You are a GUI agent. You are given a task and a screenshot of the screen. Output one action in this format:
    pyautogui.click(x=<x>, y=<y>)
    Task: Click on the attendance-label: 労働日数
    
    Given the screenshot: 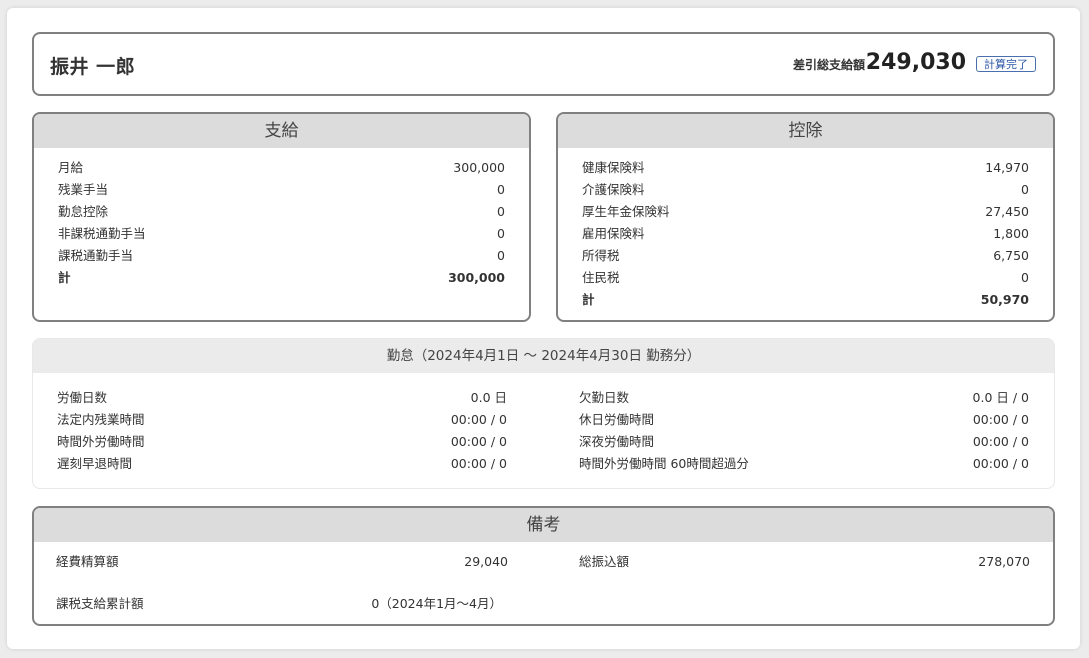 What is the action you would take?
    pyautogui.click(x=82, y=397)
    